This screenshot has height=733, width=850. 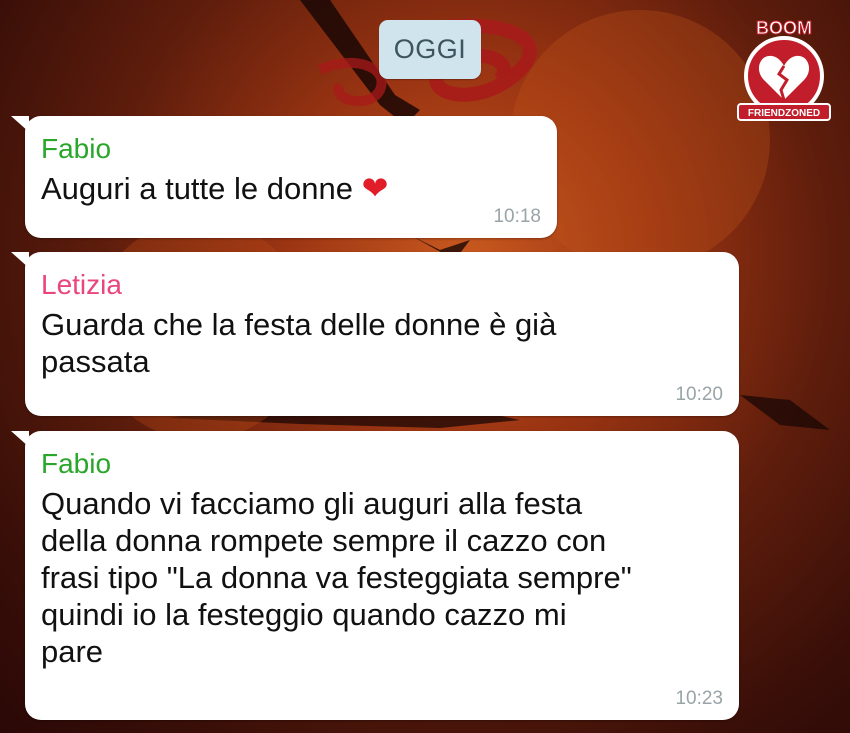 What do you see at coordinates (299, 324) in the screenshot?
I see `message-text-line: Guarda che la festa delle donne è già` at bounding box center [299, 324].